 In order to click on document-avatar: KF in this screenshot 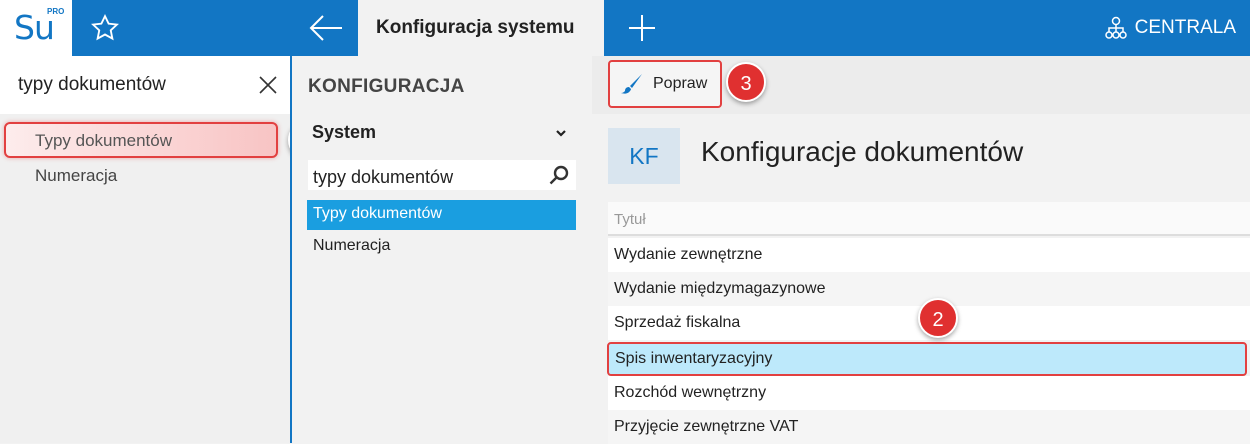, I will do `click(644, 156)`.